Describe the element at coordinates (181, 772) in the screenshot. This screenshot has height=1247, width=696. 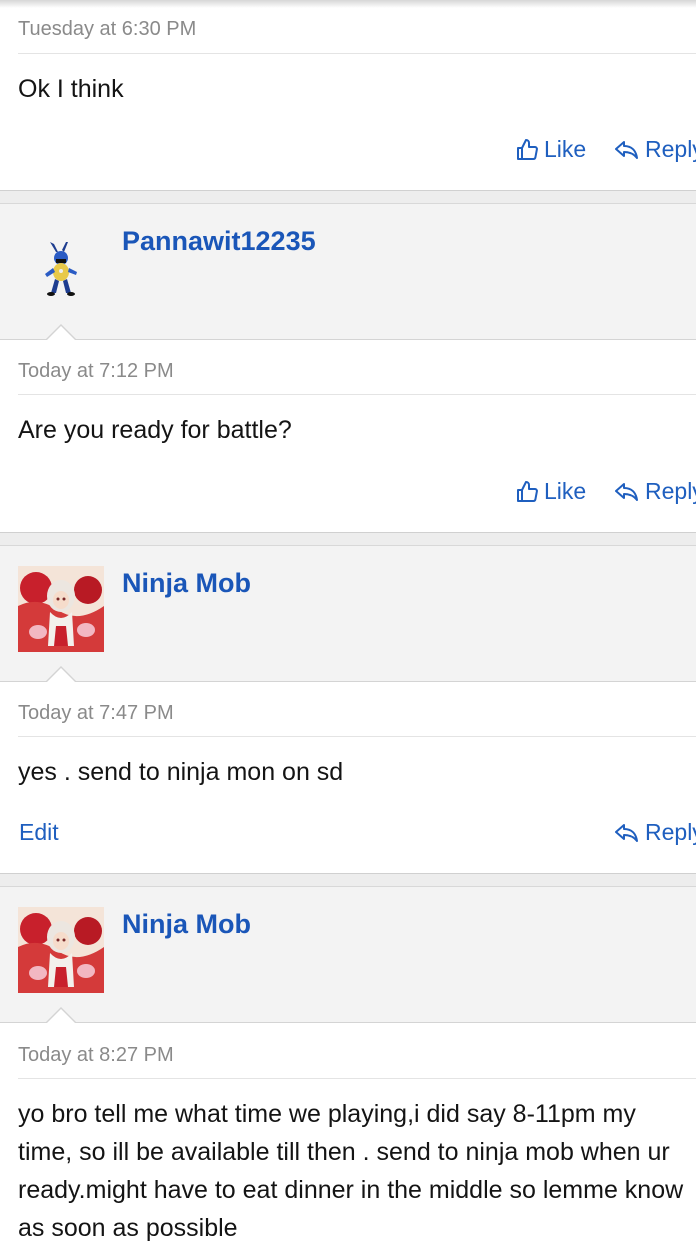
I see `post-message: yes . send to ninja mon on sd` at that location.